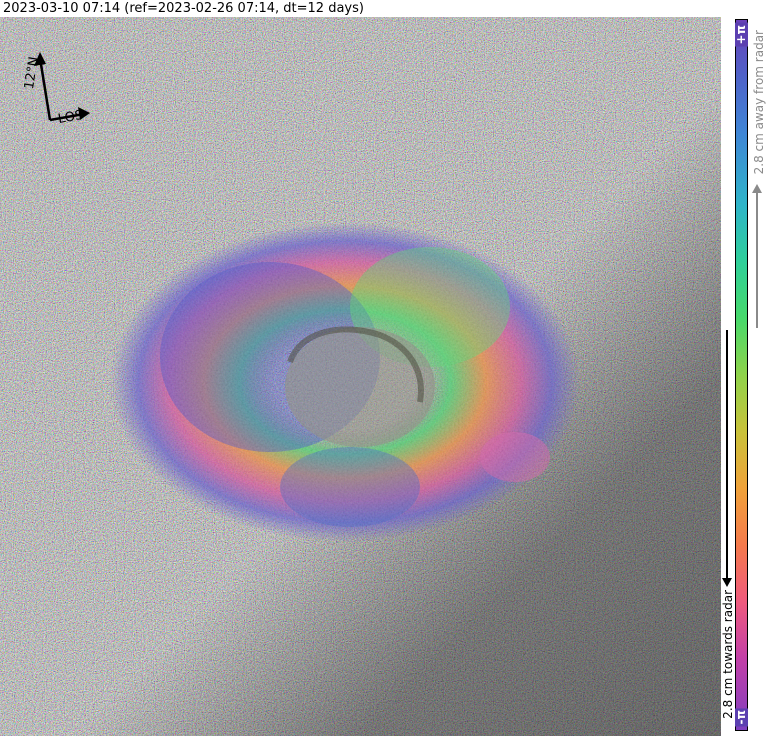 This screenshot has width=770, height=736. Describe the element at coordinates (757, 259) in the screenshot. I see `away-arrow` at that location.